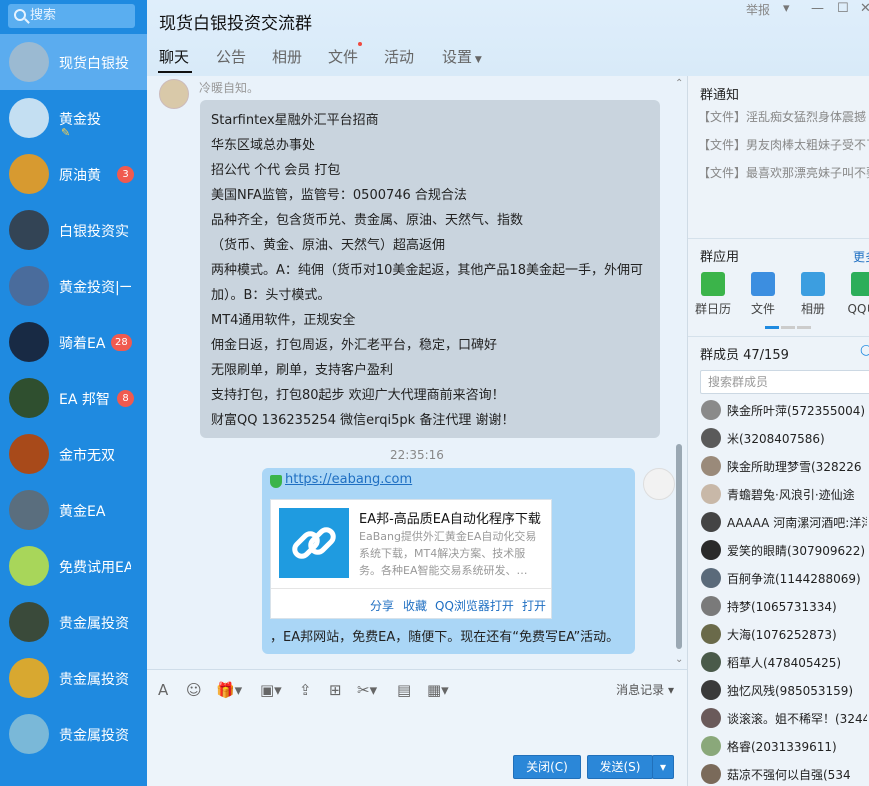 Image resolution: width=869 pixels, height=786 pixels. I want to click on message-line: MT4通用软件，正规安全, so click(283, 320).